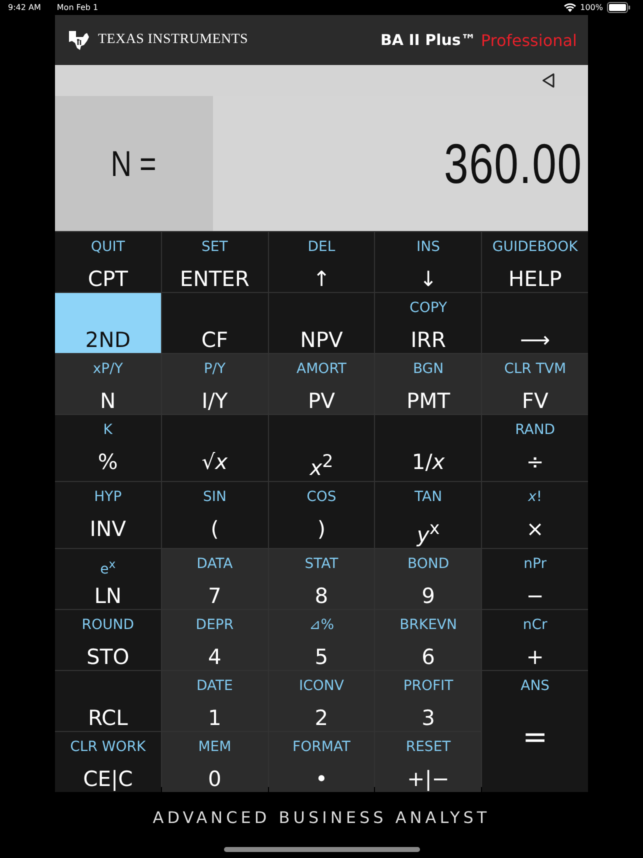  I want to click on second-function-label: DATA, so click(214, 564).